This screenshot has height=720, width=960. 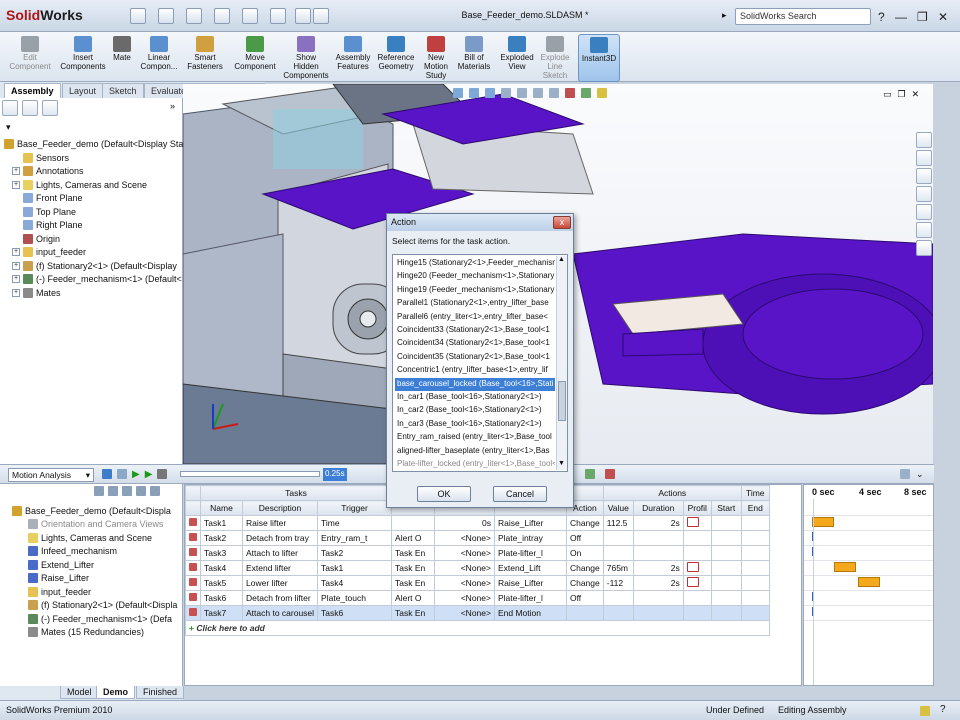 What do you see at coordinates (280, 613) in the screenshot?
I see `cell-desc: Attach to carousel` at bounding box center [280, 613].